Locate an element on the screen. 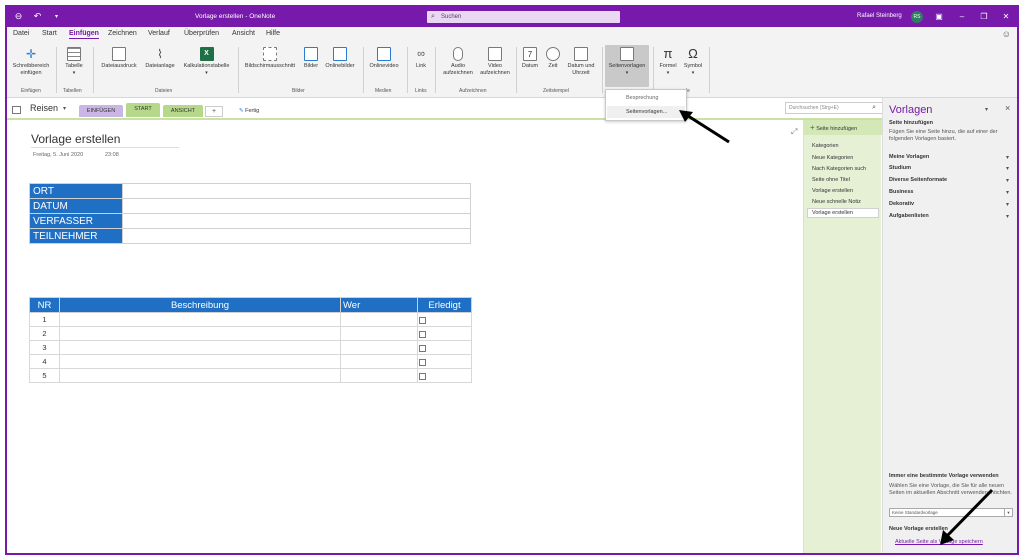  zeit-button: Zeit is located at coordinates (553, 58).